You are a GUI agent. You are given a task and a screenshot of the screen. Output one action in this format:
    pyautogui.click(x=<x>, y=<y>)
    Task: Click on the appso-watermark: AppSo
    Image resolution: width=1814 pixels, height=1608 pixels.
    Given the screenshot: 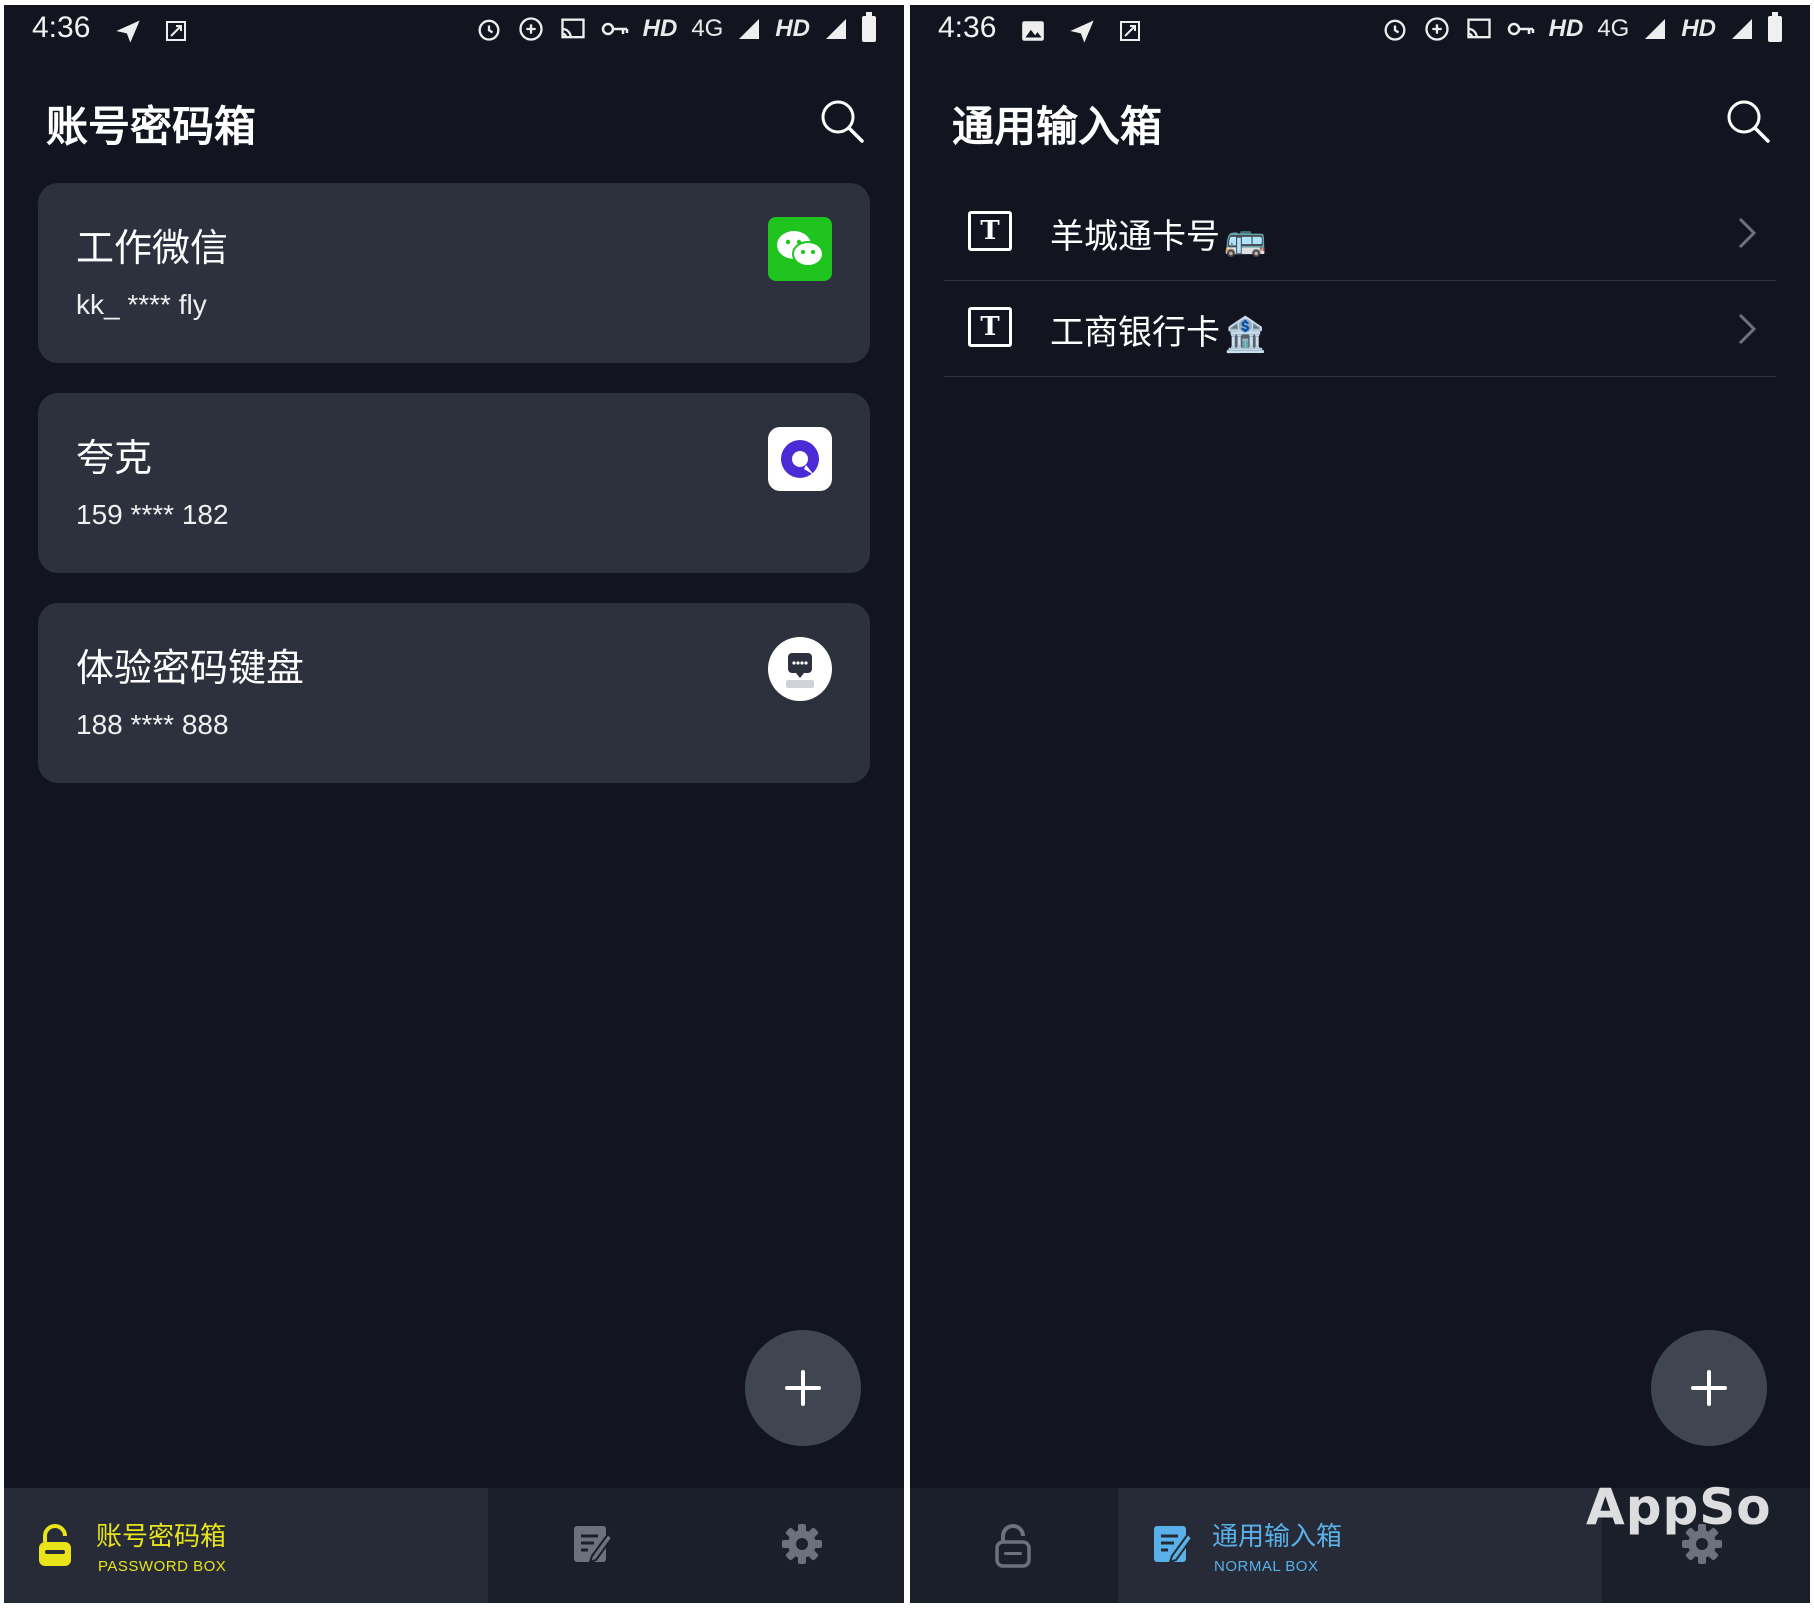 What is the action you would take?
    pyautogui.click(x=1679, y=1507)
    